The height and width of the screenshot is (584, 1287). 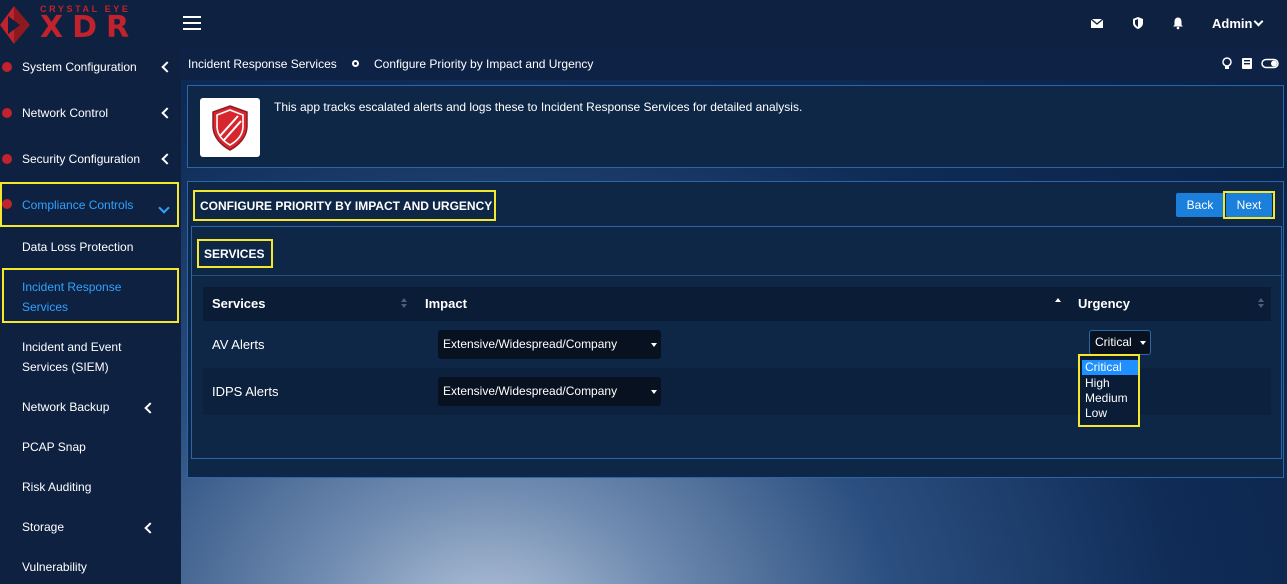 I want to click on back-button: Back, so click(x=1200, y=205).